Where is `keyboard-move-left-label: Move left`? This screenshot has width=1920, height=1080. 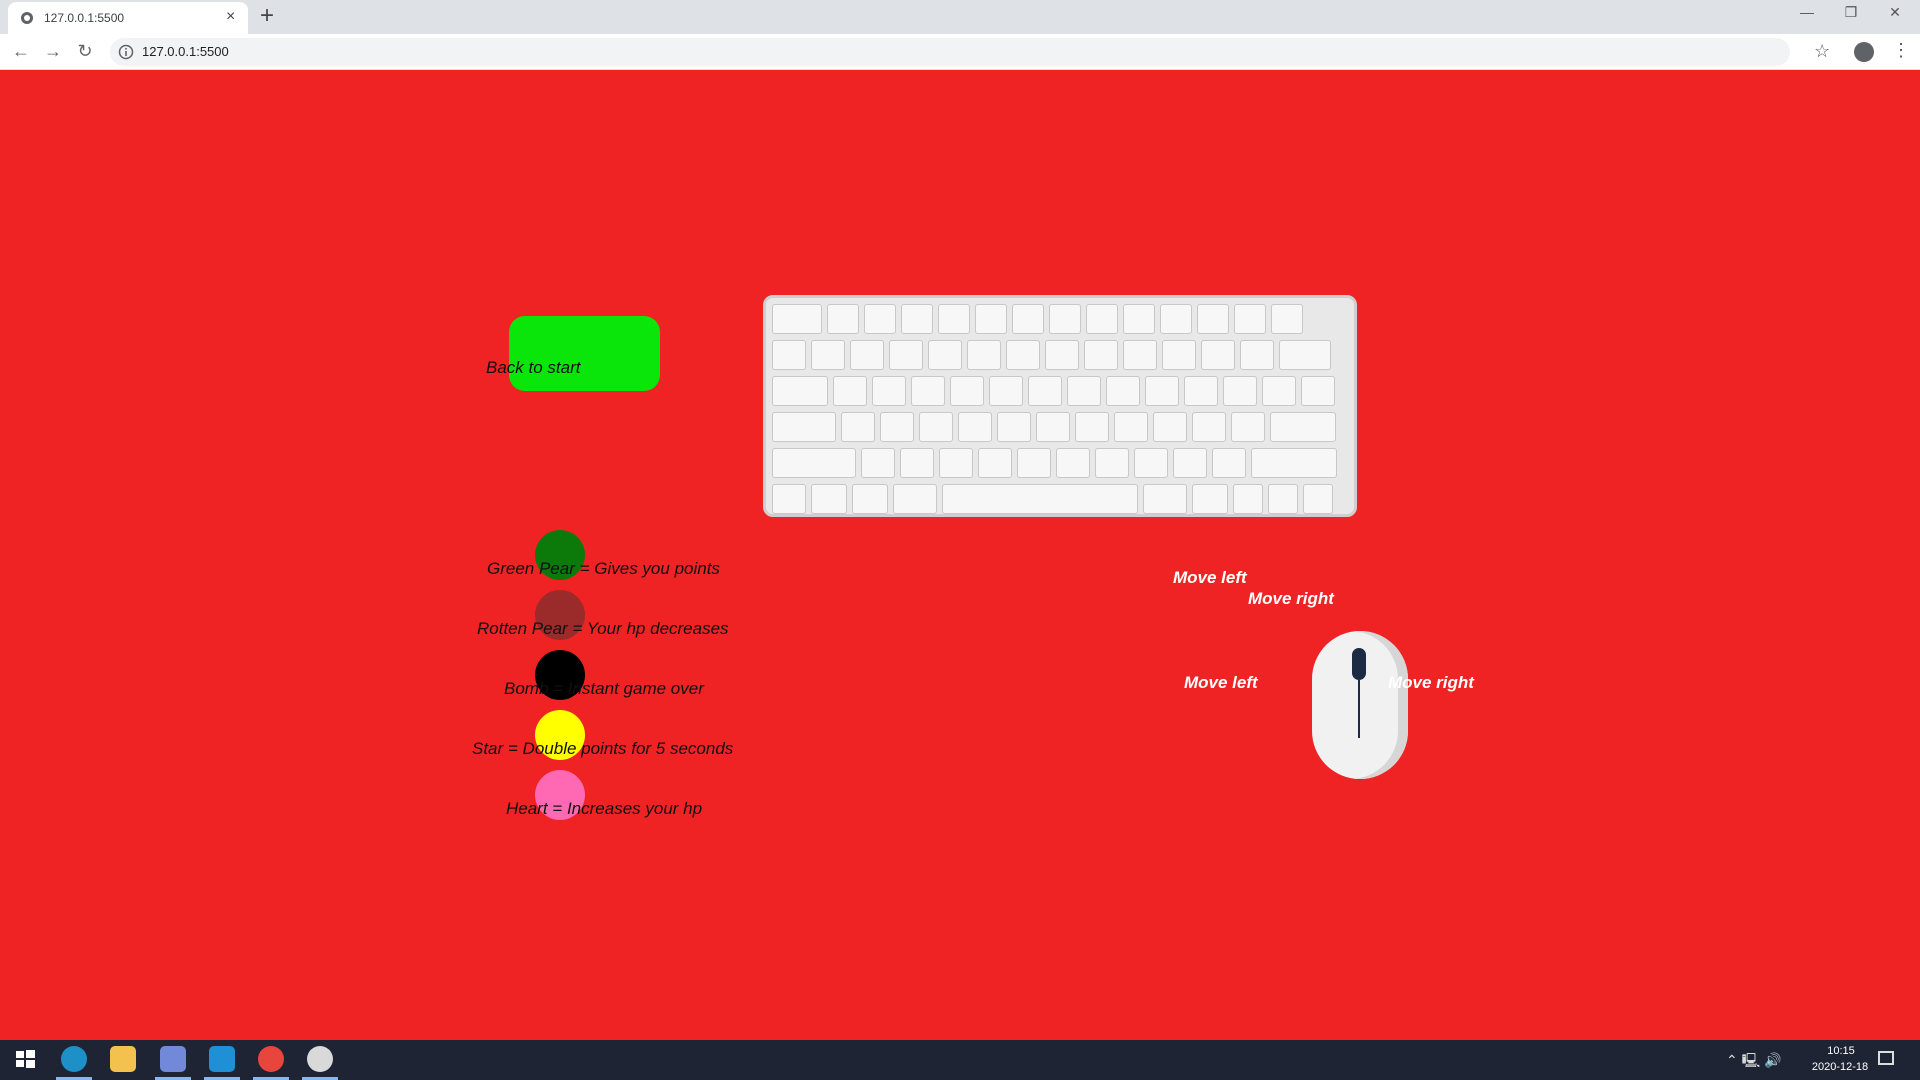 keyboard-move-left-label: Move left is located at coordinates (1210, 577).